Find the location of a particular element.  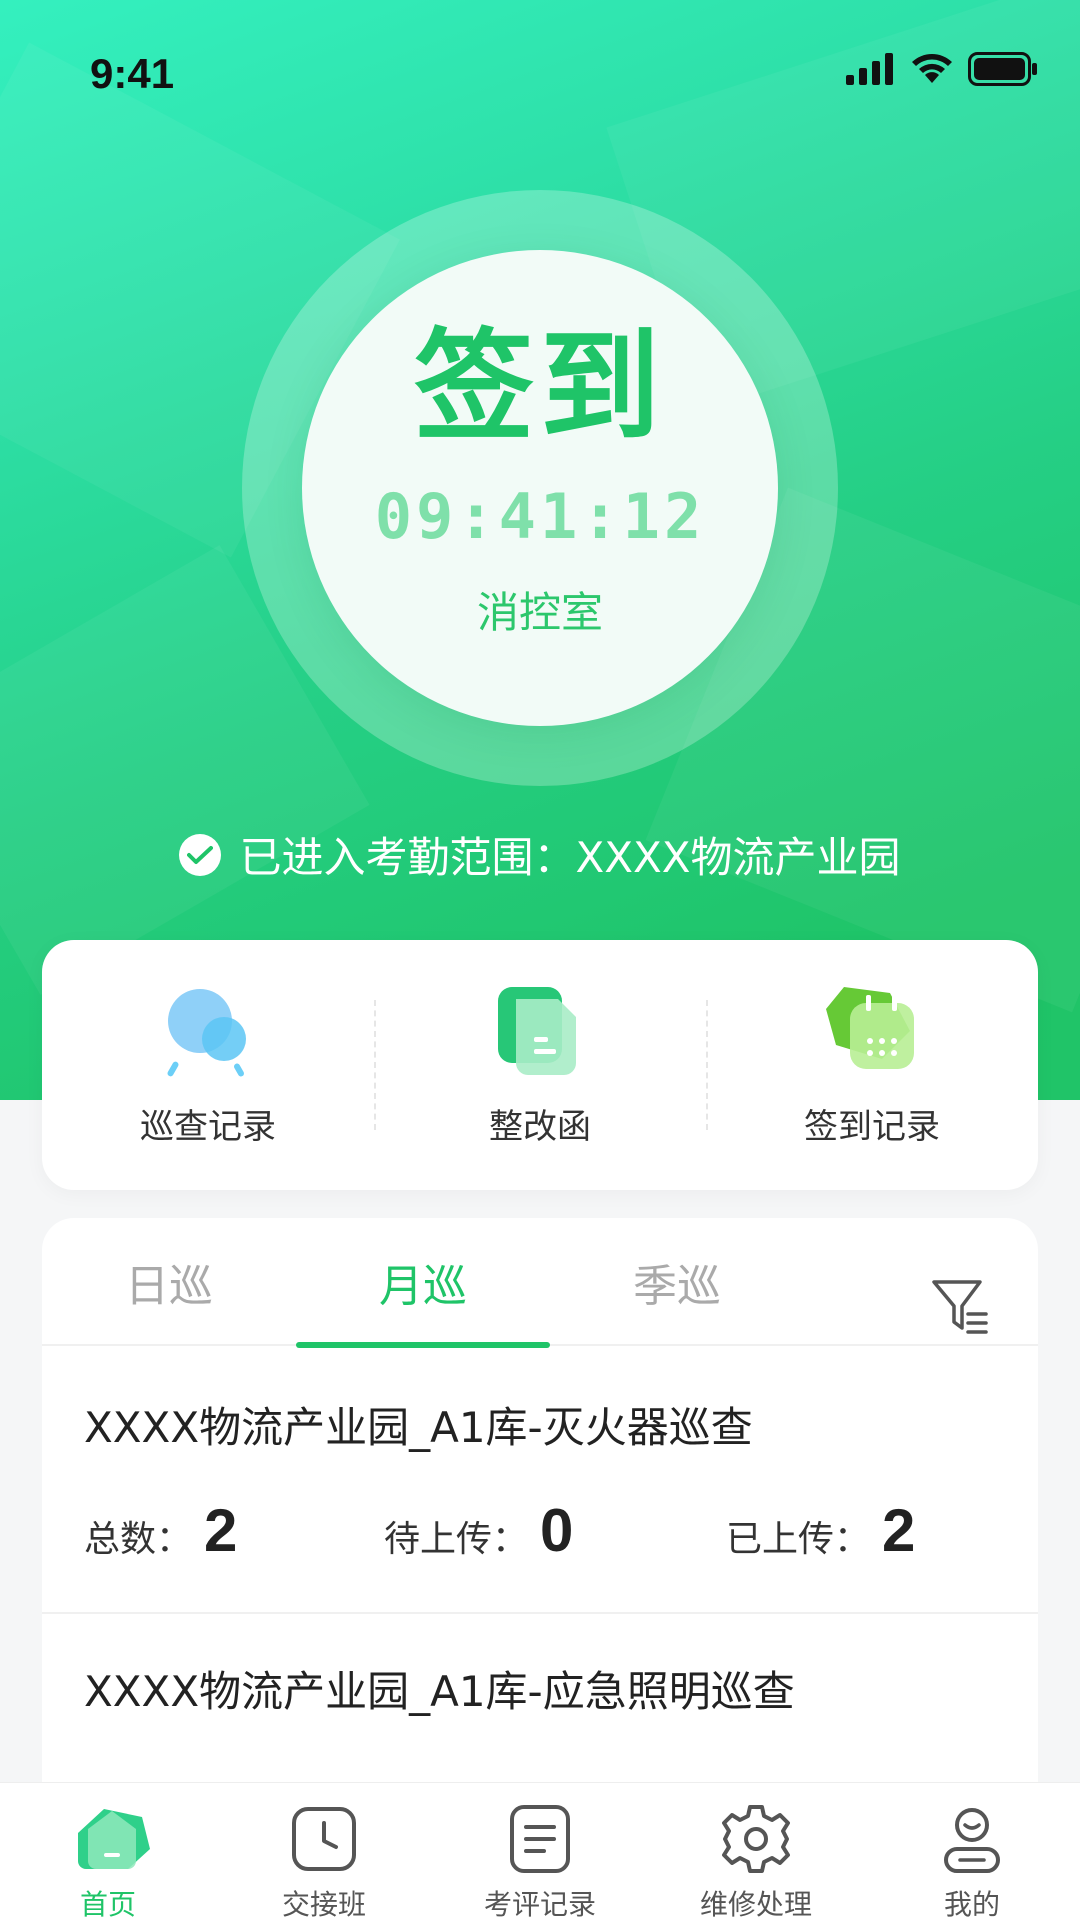

quick-action-label: 整改函 is located at coordinates (540, 1126).